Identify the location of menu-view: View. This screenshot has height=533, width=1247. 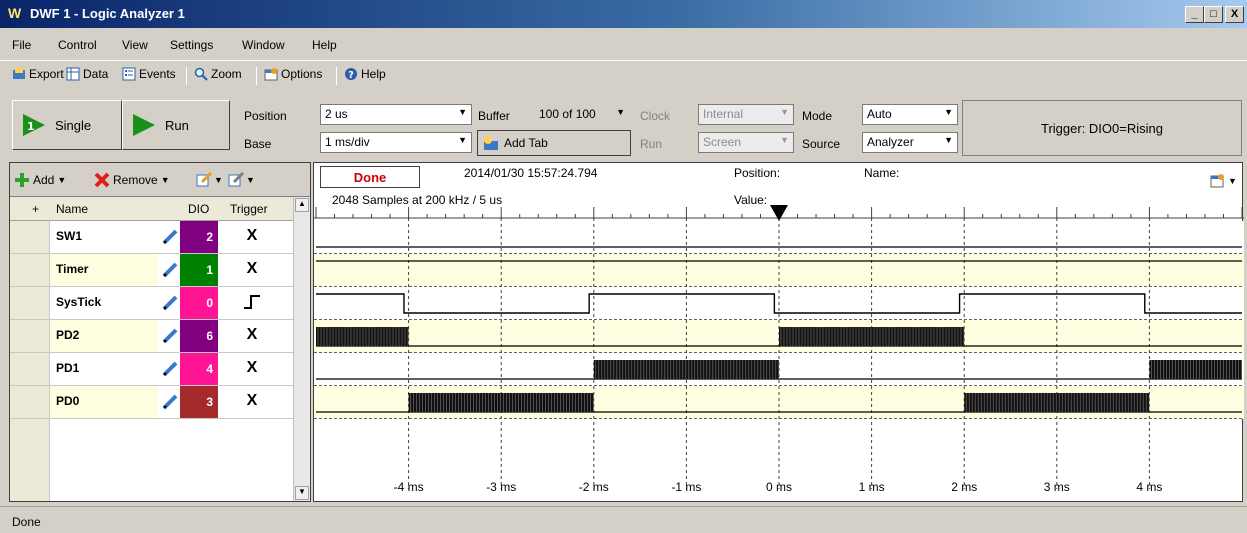
(135, 45).